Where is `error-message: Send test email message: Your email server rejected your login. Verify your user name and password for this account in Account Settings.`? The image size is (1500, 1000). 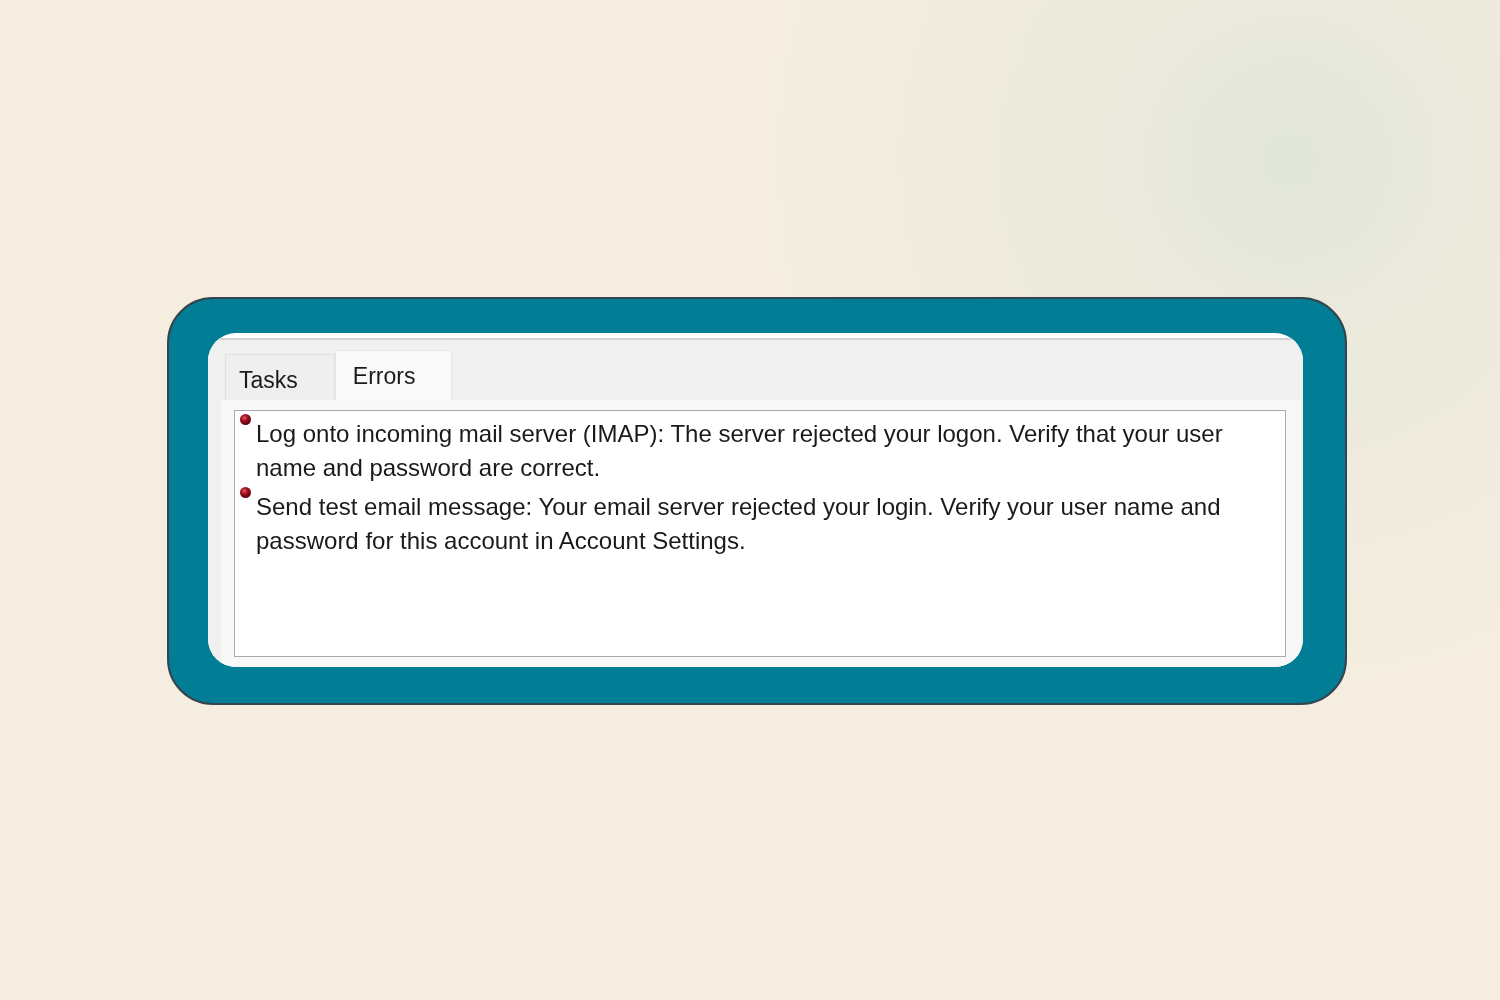 error-message: Send test email message: Your email server rejected your login. Verify your user name and password for this account in Account Settings. is located at coordinates (739, 524).